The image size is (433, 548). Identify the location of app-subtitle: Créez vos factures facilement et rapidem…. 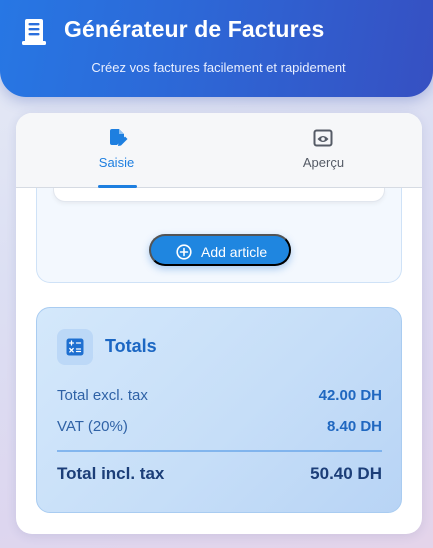
(218, 67).